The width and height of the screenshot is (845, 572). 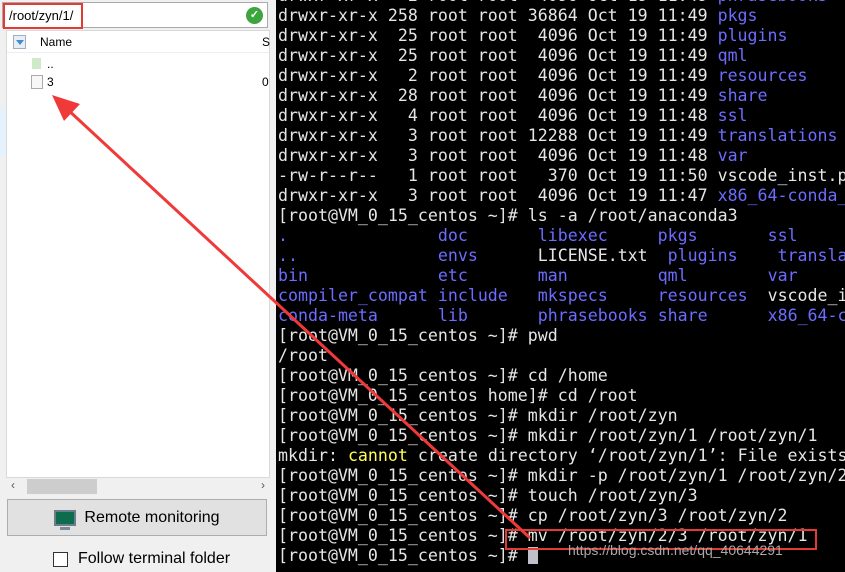 I want to click on directory-name: .., so click(x=288, y=255).